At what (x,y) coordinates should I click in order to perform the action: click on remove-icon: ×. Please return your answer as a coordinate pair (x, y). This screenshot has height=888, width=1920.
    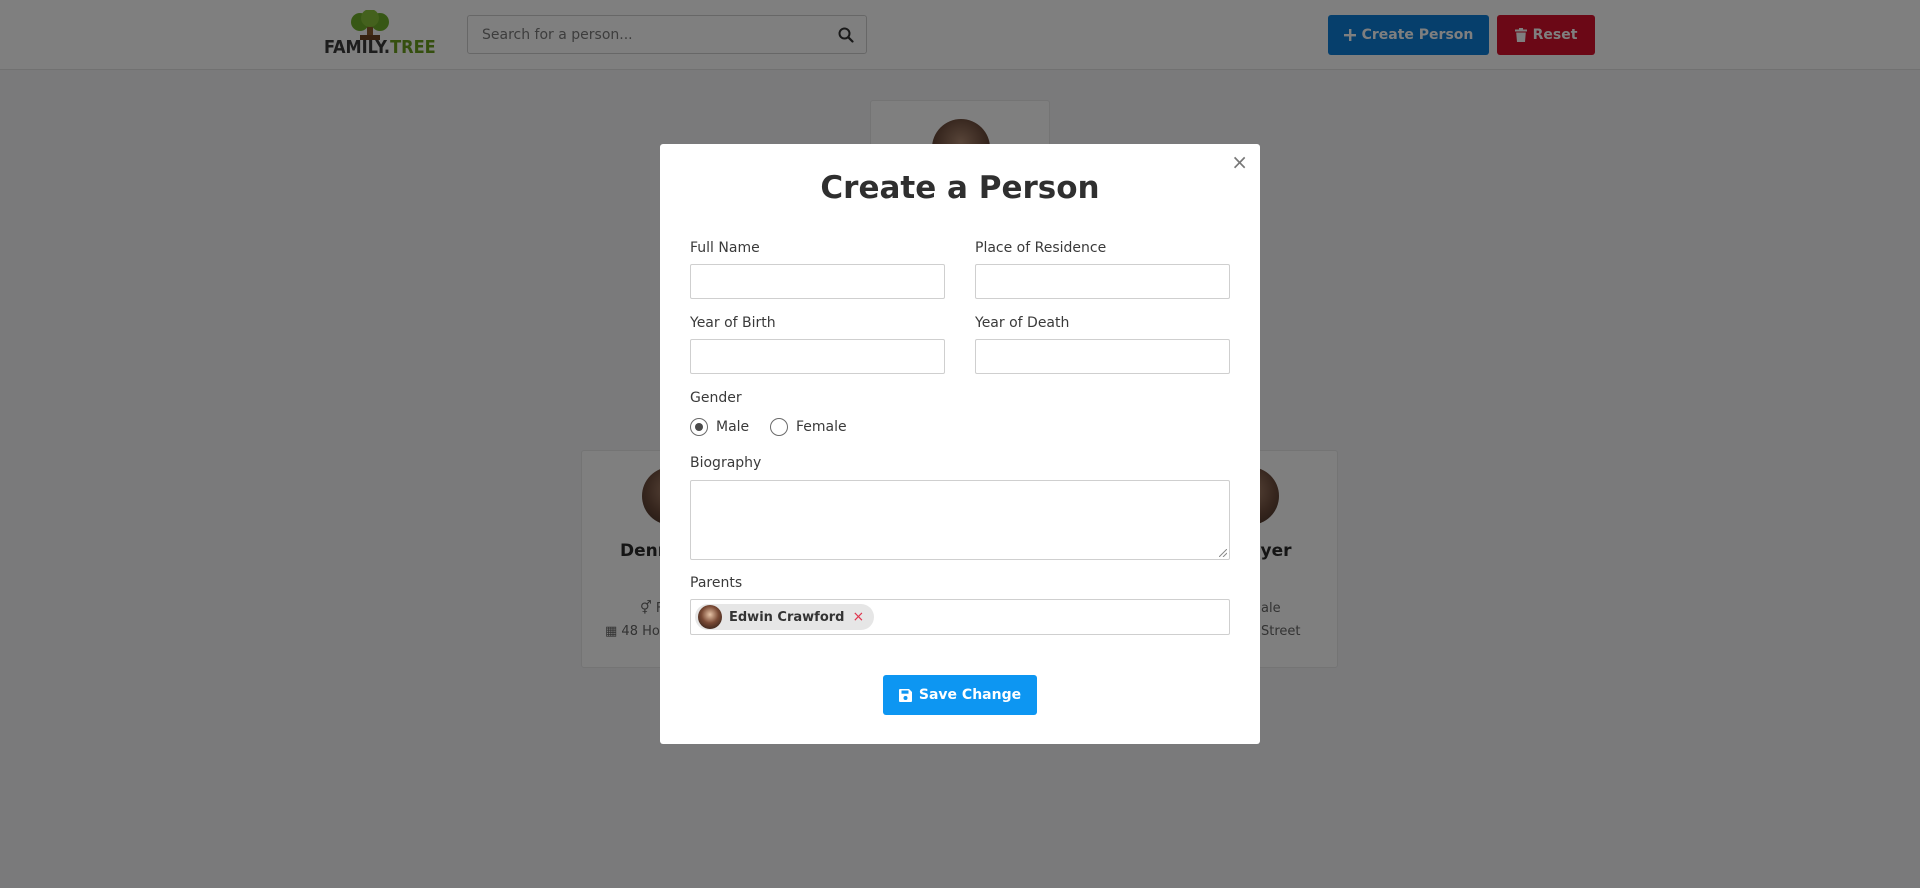
    Looking at the image, I should click on (858, 617).